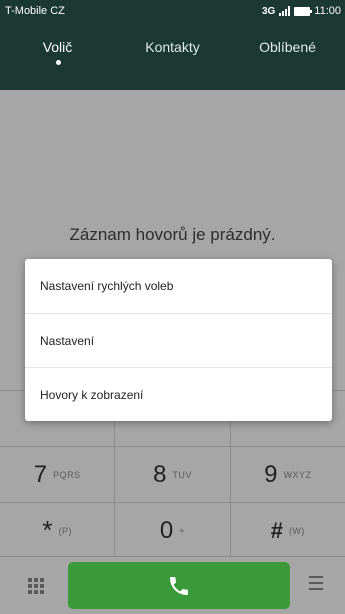 This screenshot has height=614, width=345. I want to click on tab-dialer: Volič, so click(57, 43).